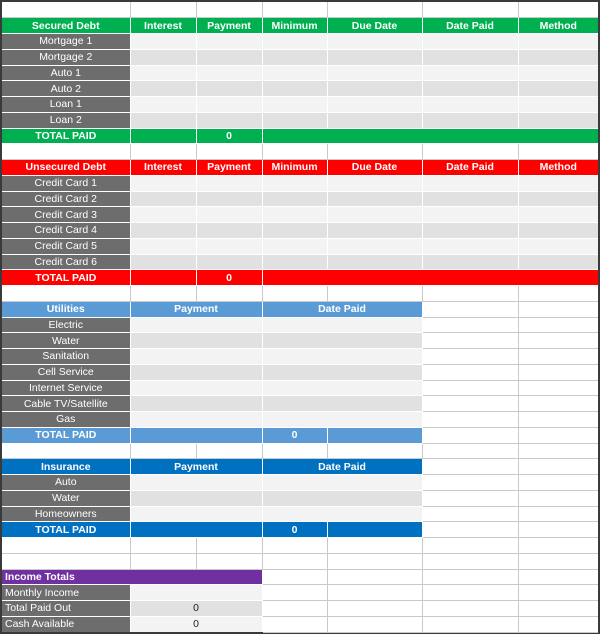 The image size is (600, 634). What do you see at coordinates (196, 624) in the screenshot?
I see `income-value: 0` at bounding box center [196, 624].